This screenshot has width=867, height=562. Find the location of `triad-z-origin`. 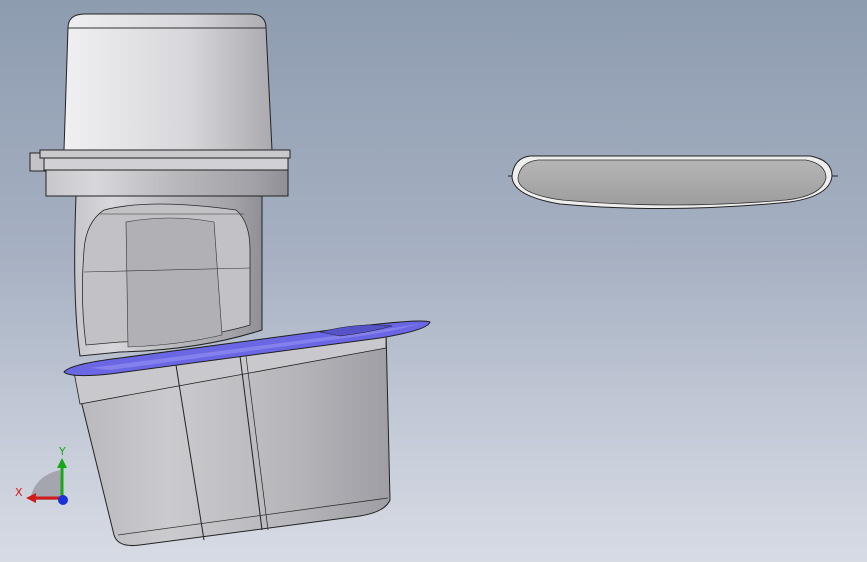

triad-z-origin is located at coordinates (63, 500).